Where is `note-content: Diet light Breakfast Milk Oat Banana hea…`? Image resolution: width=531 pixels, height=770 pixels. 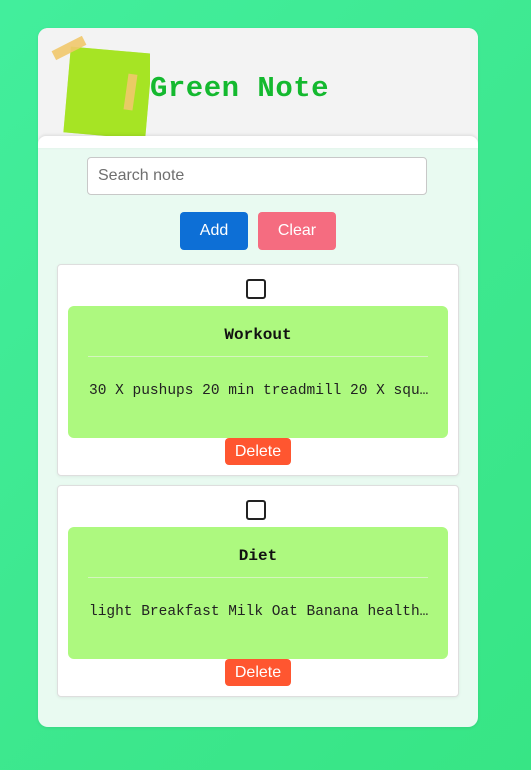 note-content: Diet light Breakfast Milk Oat Banana hea… is located at coordinates (258, 593).